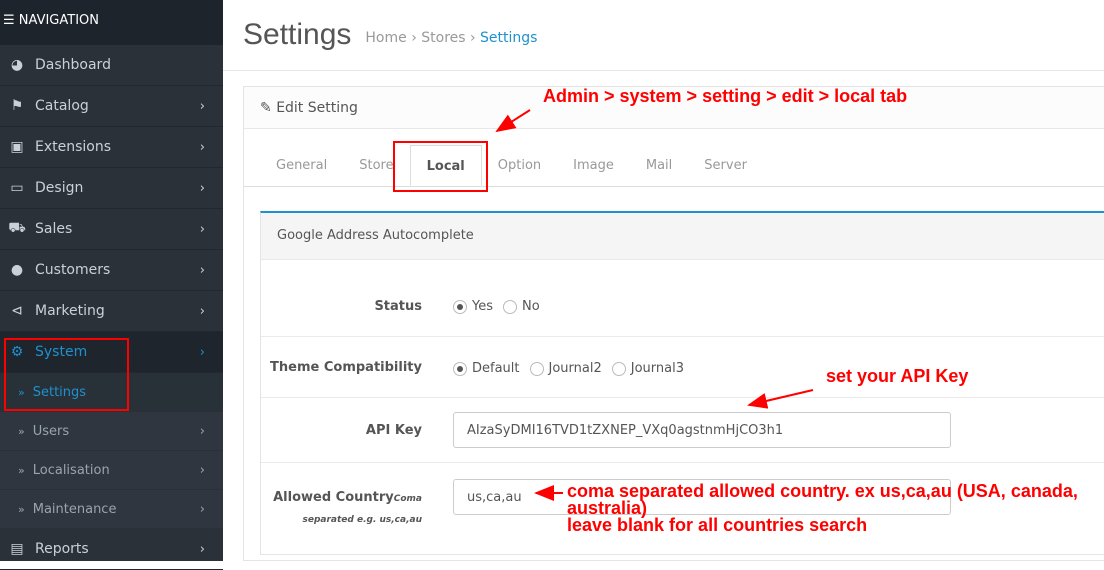  I want to click on arrow-tab, so click(513, 121).